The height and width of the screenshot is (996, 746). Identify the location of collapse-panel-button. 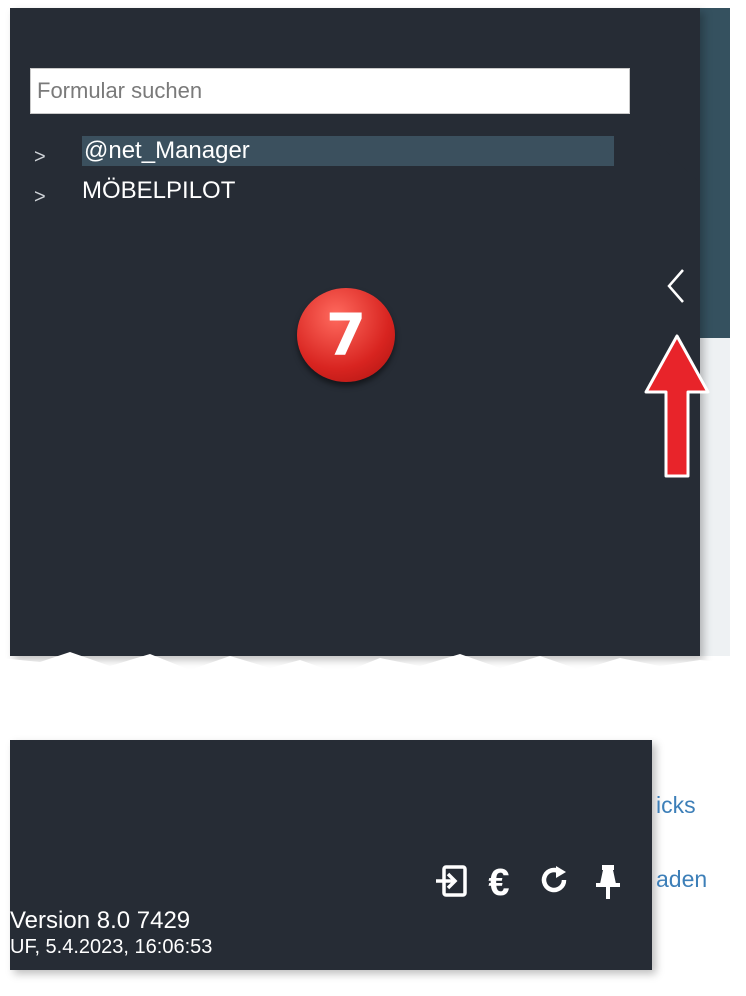
(676, 286).